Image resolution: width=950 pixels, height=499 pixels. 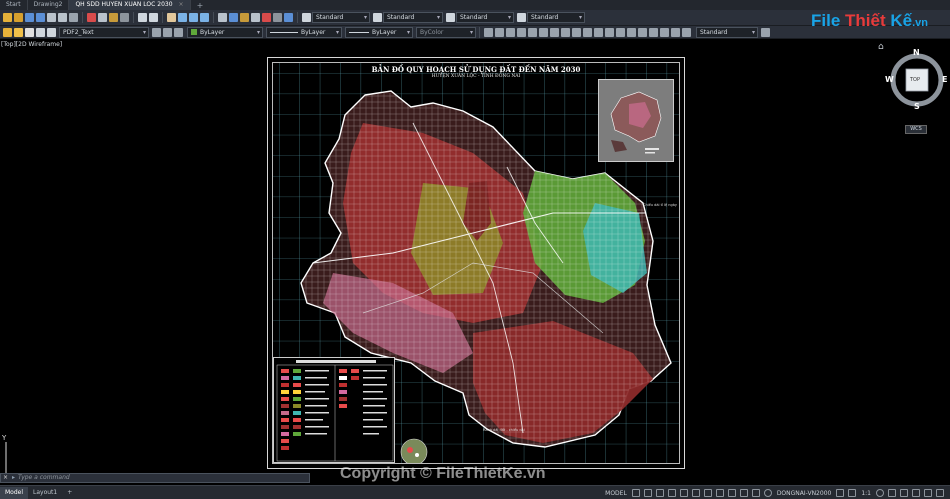 I want to click on gear-icon, so click(x=880, y=493).